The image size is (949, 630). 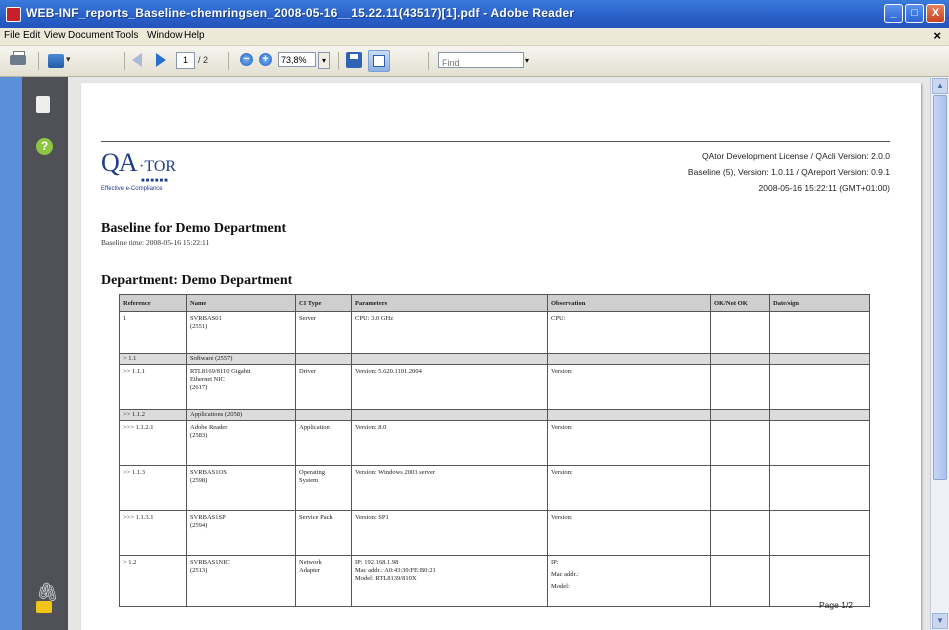 What do you see at coordinates (246, 59) in the screenshot?
I see `zoom-out-icon: −` at bounding box center [246, 59].